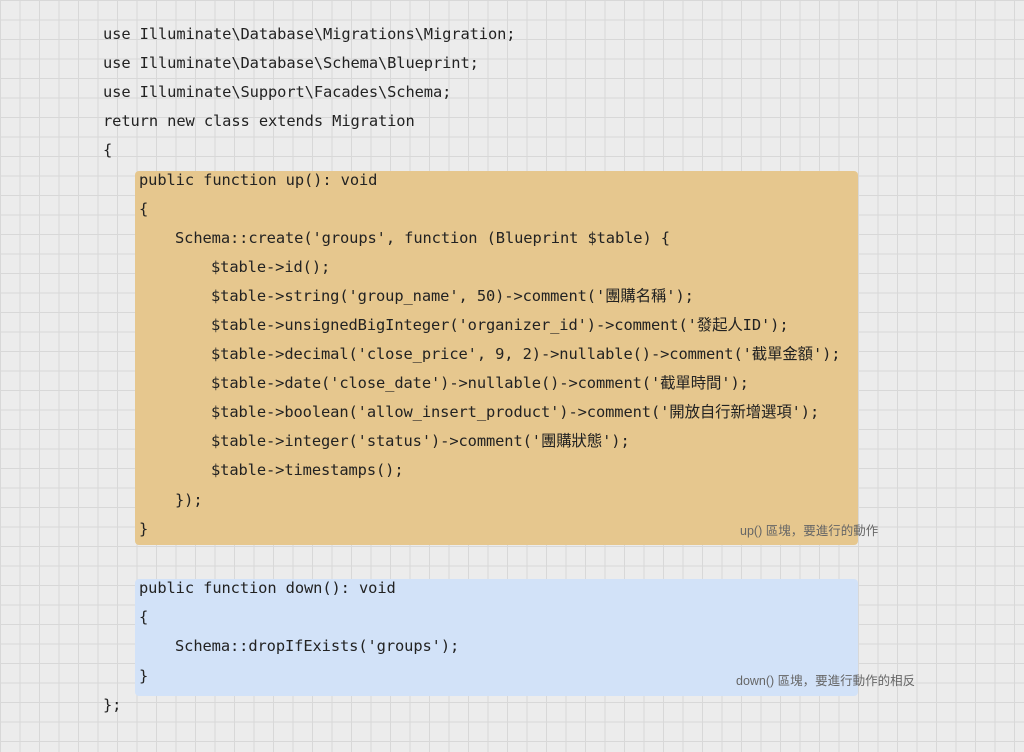 The width and height of the screenshot is (1024, 752). Describe the element at coordinates (108, 150) in the screenshot. I see `code-line-class-open: {` at that location.